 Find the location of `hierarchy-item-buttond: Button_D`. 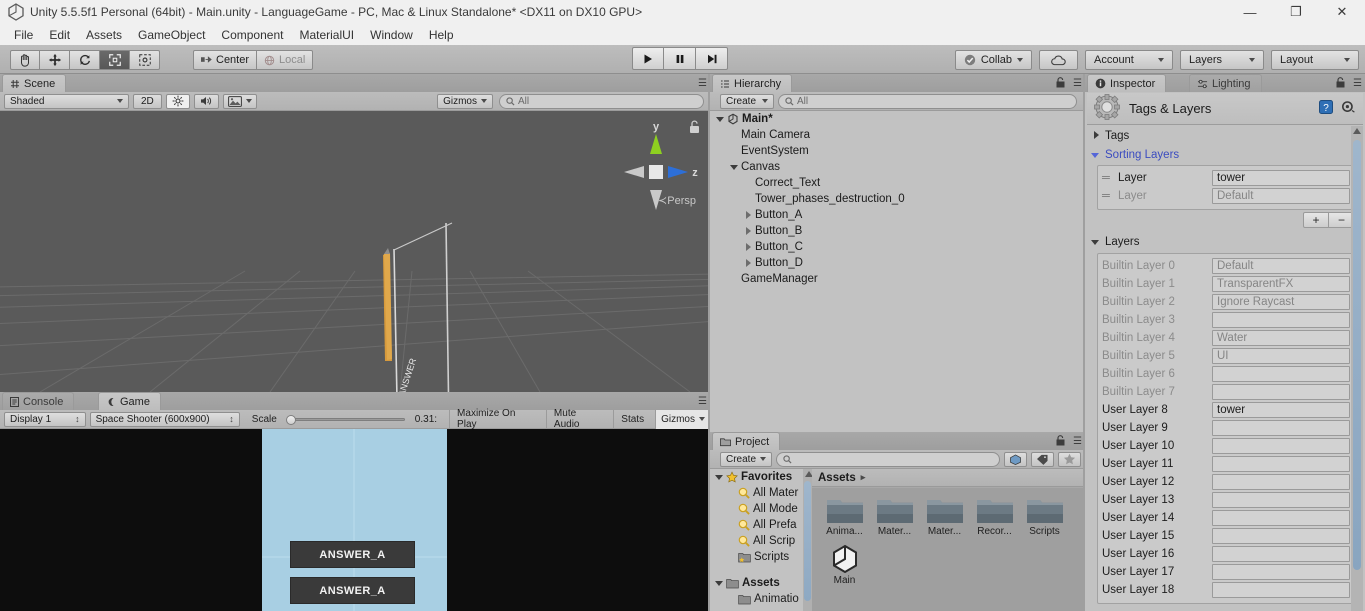

hierarchy-item-buttond: Button_D is located at coordinates (897, 263).